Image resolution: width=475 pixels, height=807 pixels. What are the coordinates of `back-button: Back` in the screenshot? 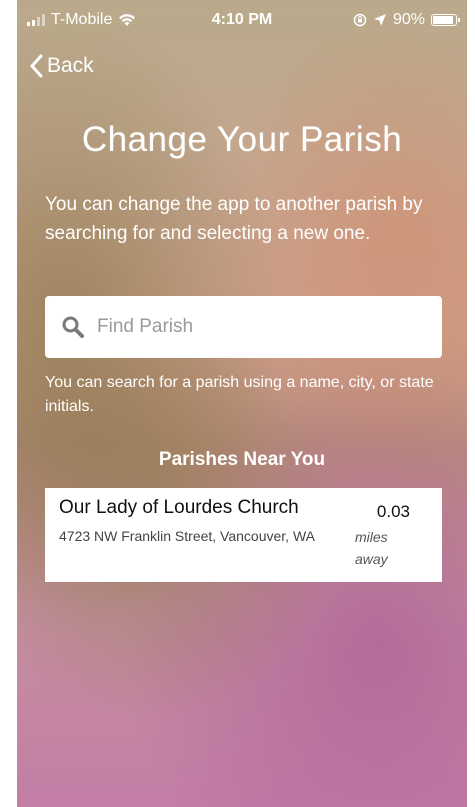 It's located at (61, 66).